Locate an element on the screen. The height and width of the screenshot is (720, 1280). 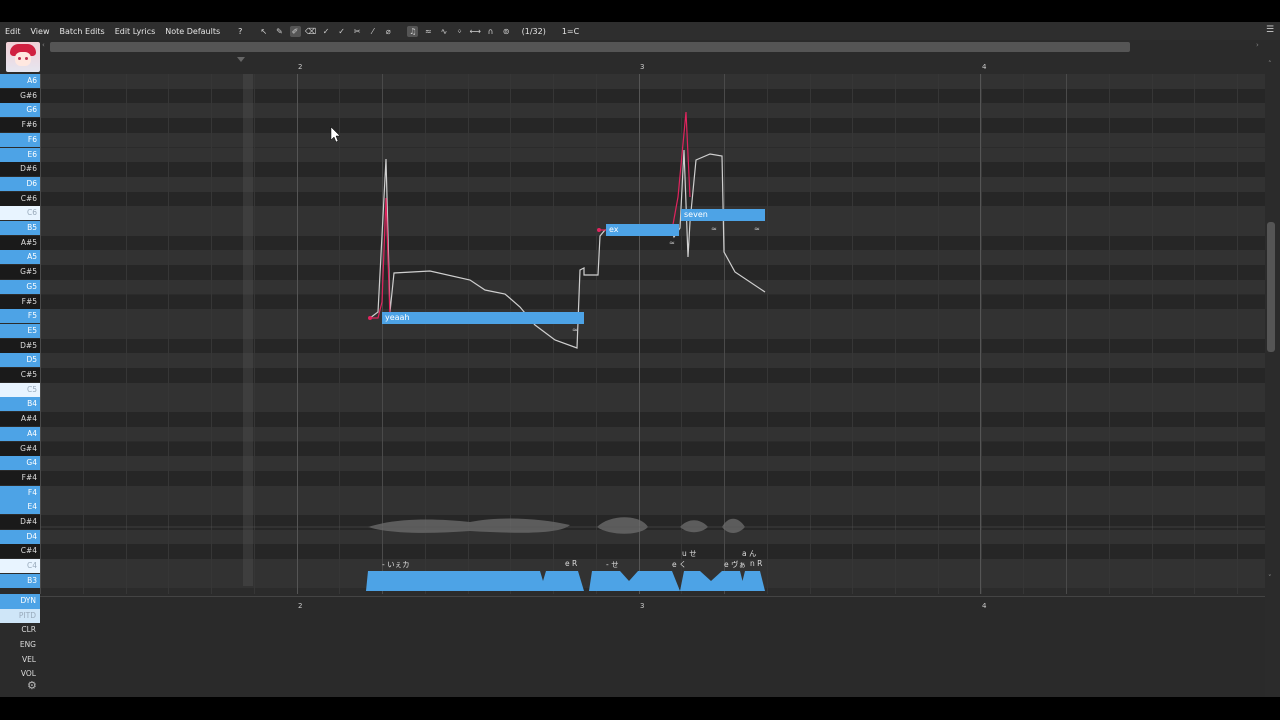
vertical-scrollbar is located at coordinates (1271, 287).